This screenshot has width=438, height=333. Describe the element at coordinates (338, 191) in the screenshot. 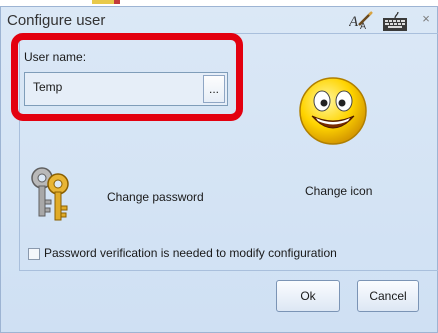

I see `change-icon-link: Change icon` at that location.